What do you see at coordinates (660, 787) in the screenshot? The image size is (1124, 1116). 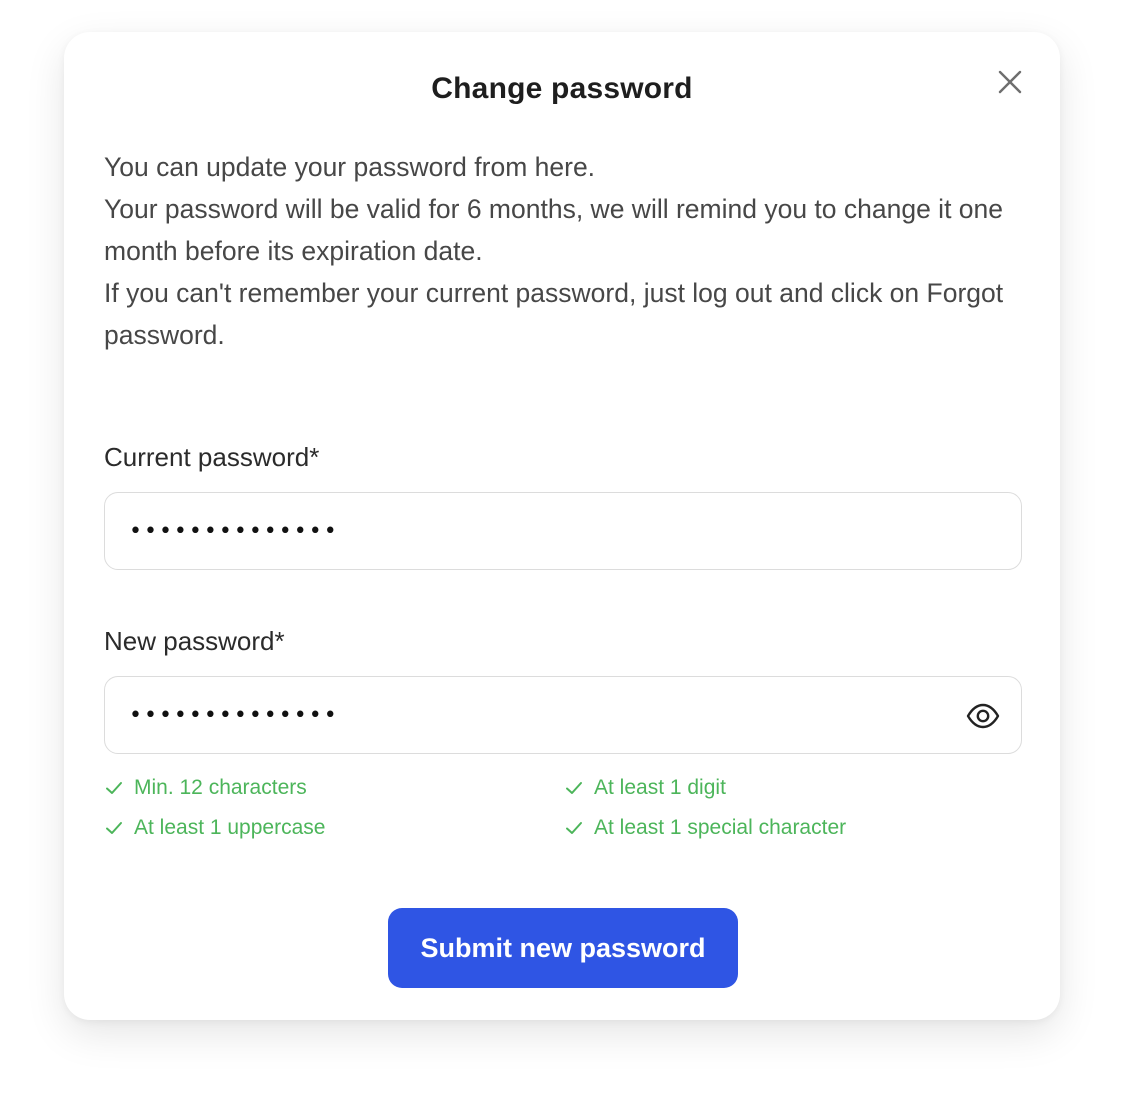 I see `password-rule-text: At least 1 digit` at bounding box center [660, 787].